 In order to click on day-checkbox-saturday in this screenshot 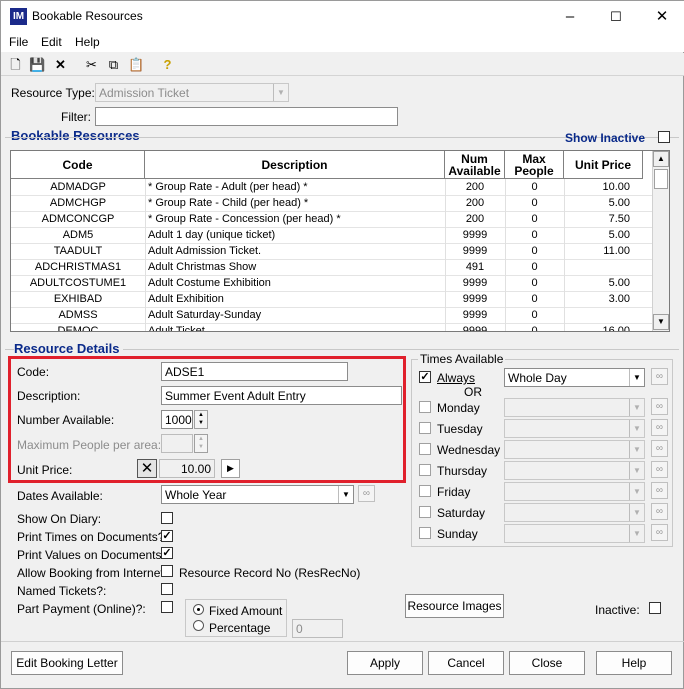, I will do `click(425, 512)`.